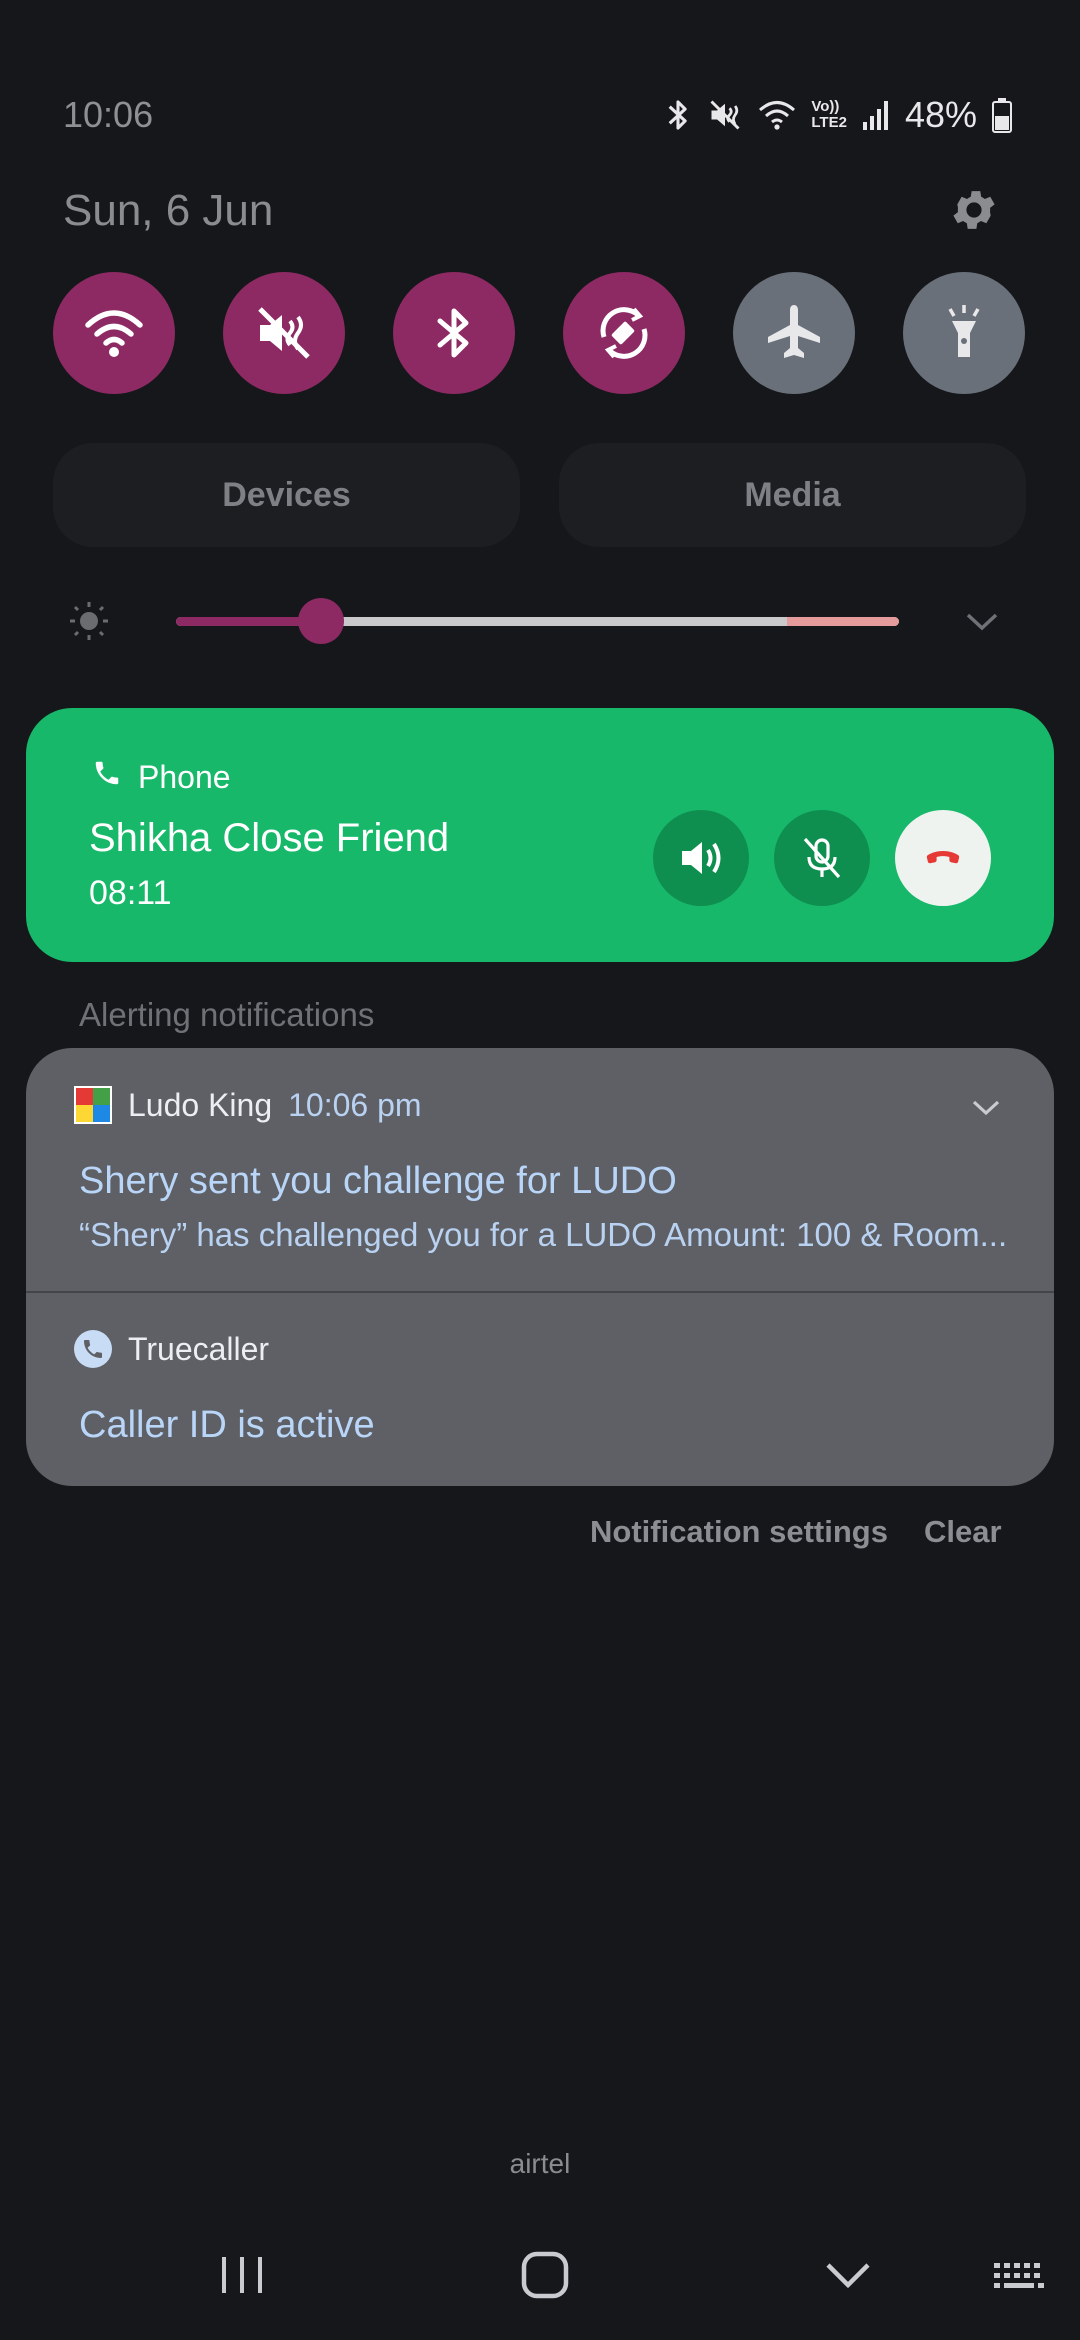  I want to click on end-call-icon, so click(943, 857).